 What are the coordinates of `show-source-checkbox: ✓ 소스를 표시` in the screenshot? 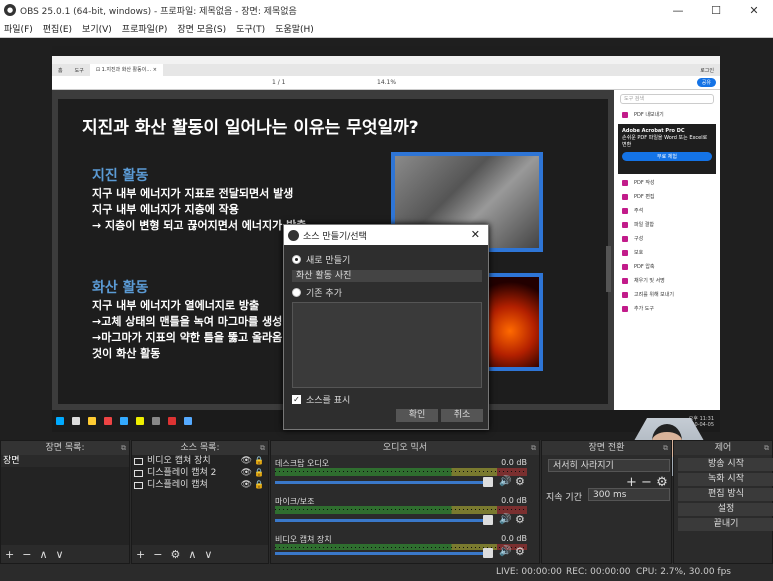 It's located at (321, 399).